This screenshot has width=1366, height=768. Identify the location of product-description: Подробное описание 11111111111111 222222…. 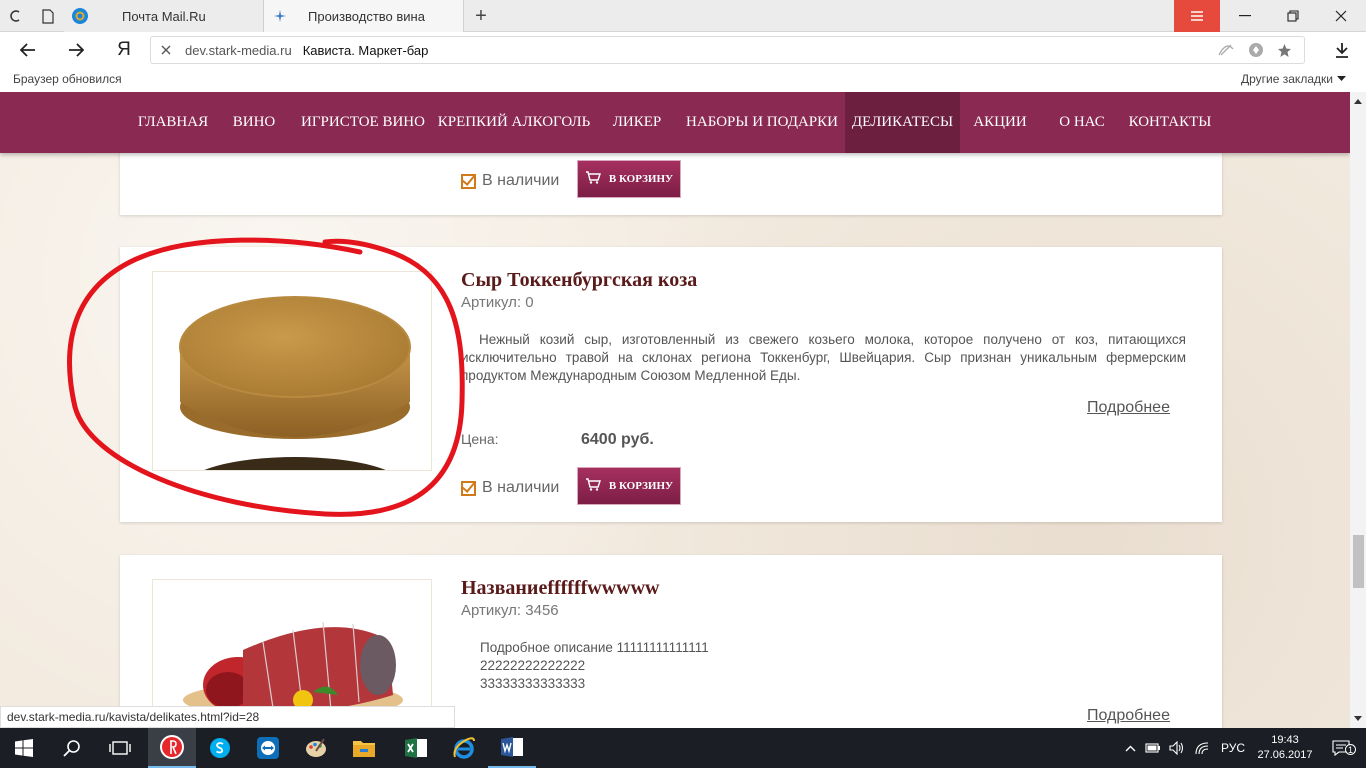
(780, 666).